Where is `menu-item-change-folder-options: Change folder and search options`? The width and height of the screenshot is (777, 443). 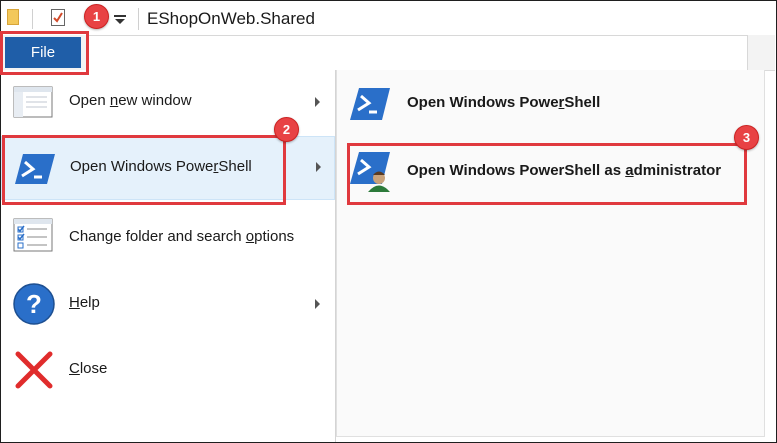 menu-item-change-folder-options: Change folder and search options is located at coordinates (168, 236).